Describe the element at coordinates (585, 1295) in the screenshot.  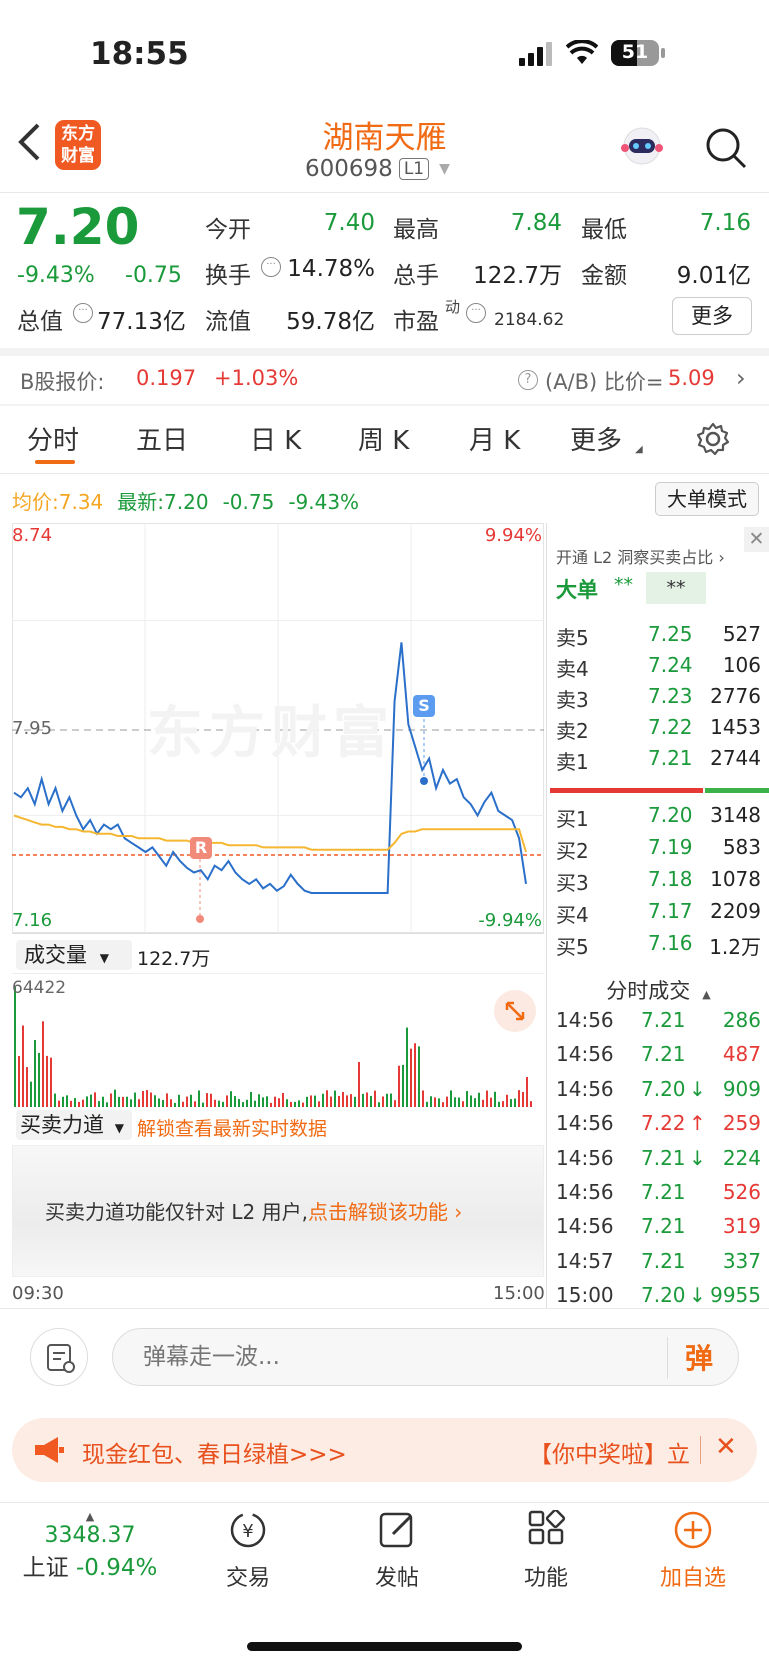
I see `trade-time: 15:00` at that location.